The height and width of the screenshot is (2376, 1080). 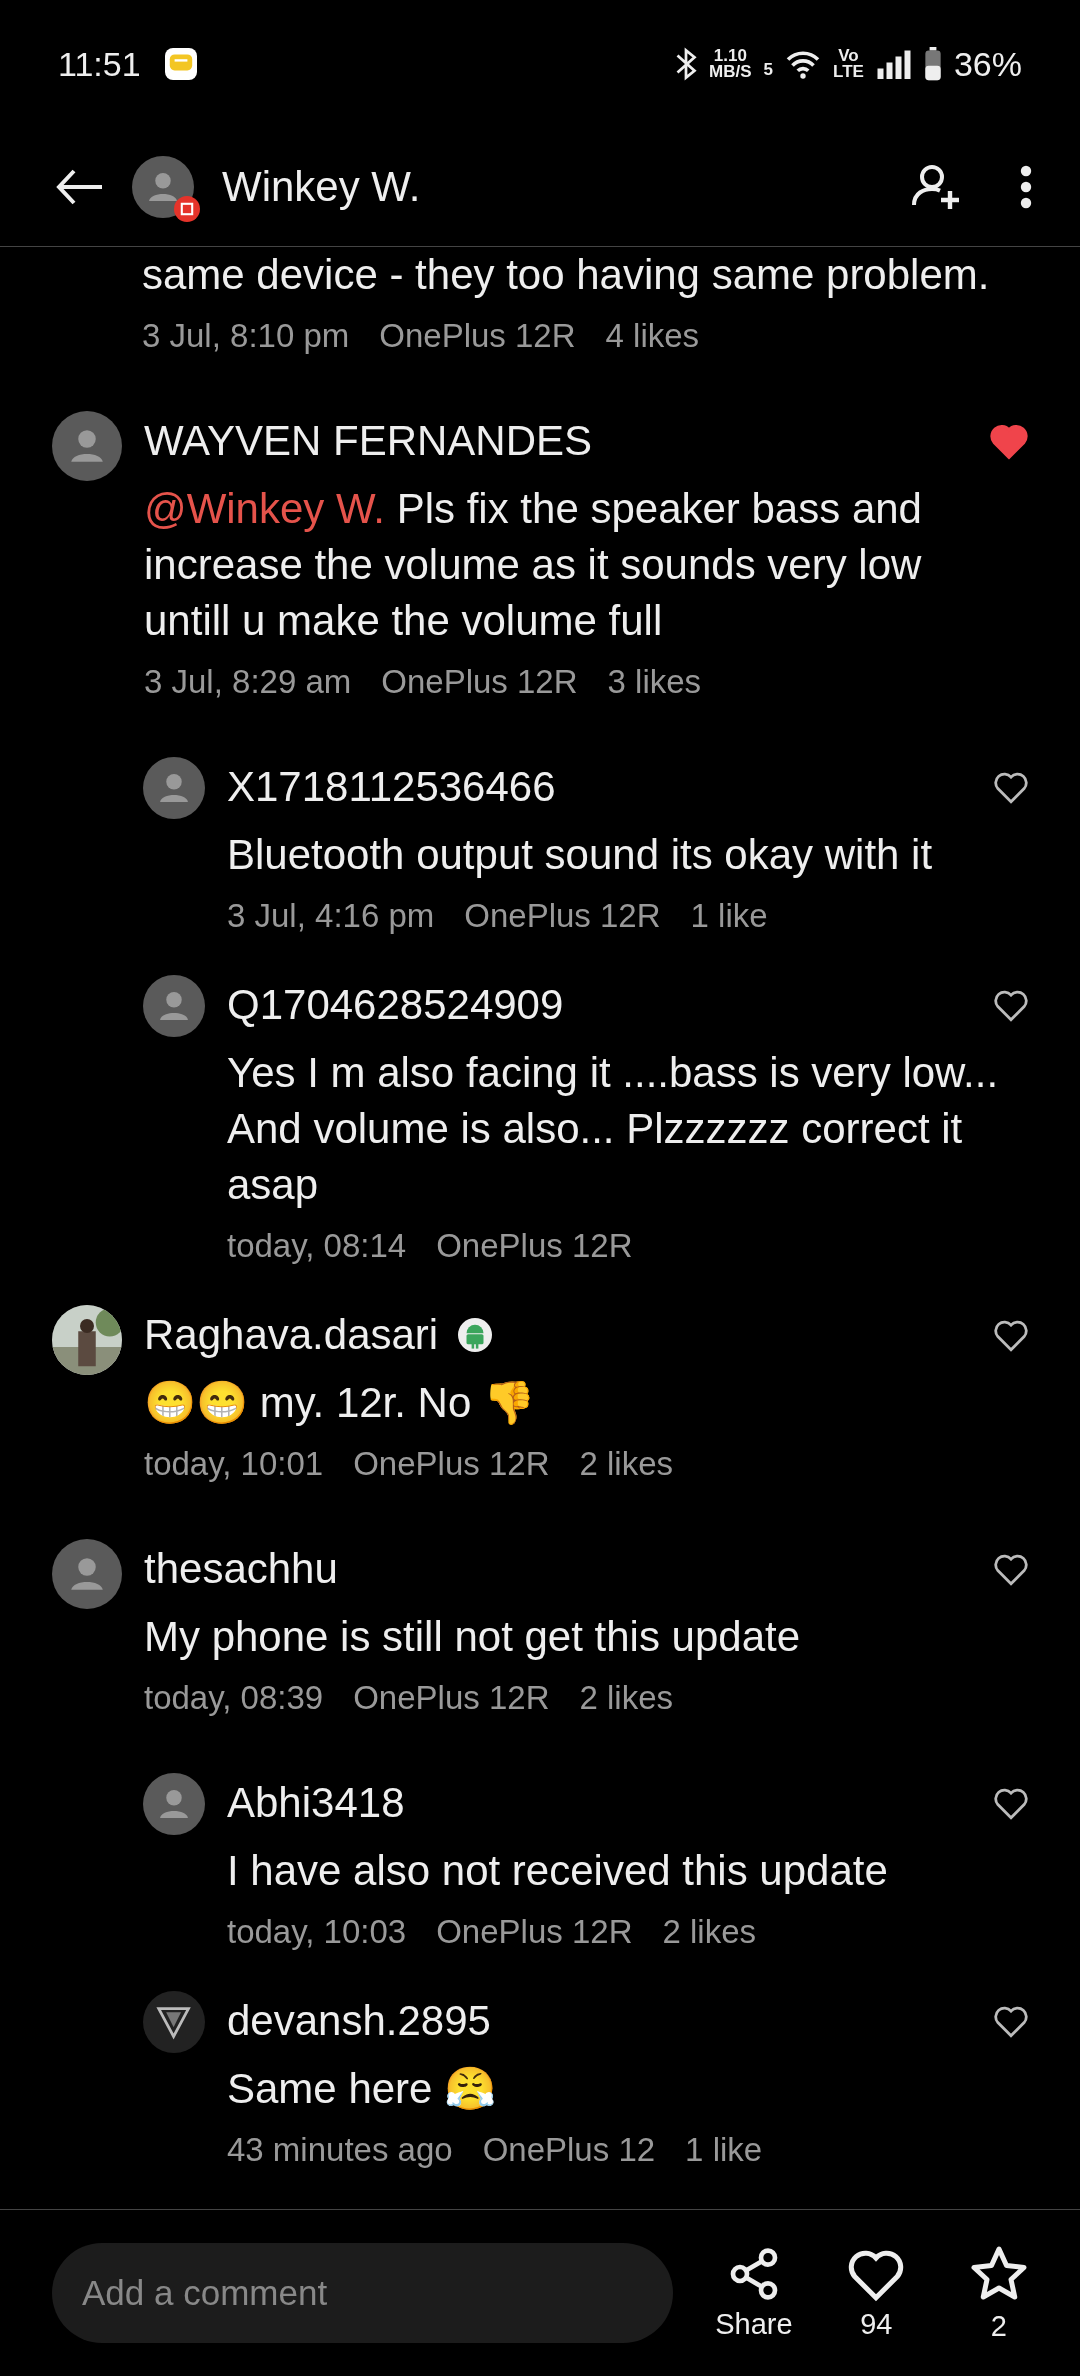 I want to click on comment-meta: today, 10:03, so click(x=317, y=1932).